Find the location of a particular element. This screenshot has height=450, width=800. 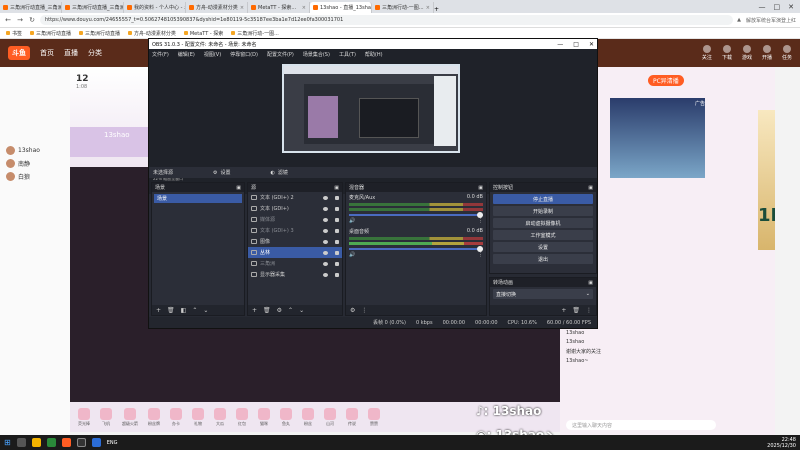

app-icon is located at coordinates (51, 442).